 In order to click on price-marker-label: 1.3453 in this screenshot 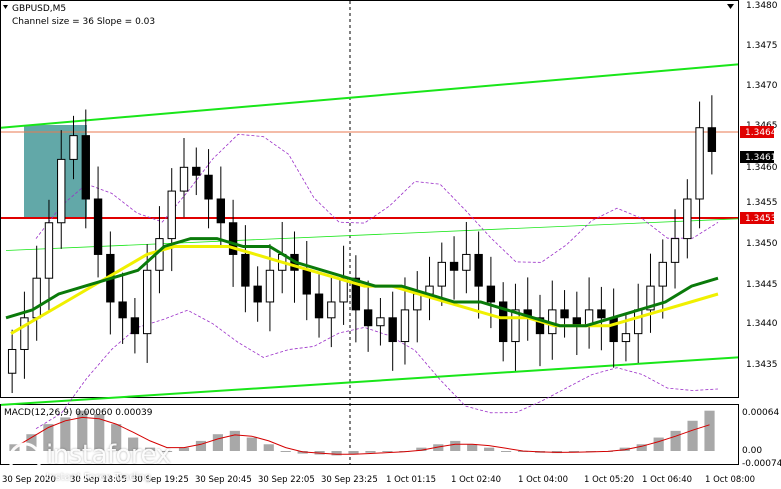, I will do `click(761, 219)`.